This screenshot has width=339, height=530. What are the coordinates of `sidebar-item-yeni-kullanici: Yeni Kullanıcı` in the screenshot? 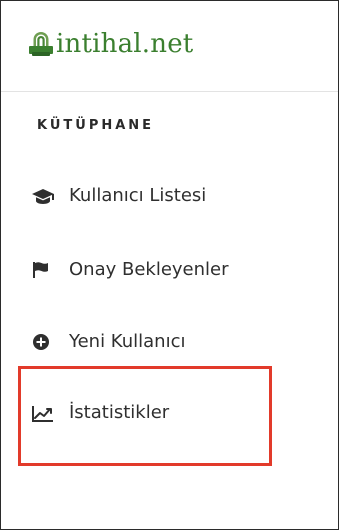 It's located at (171, 342).